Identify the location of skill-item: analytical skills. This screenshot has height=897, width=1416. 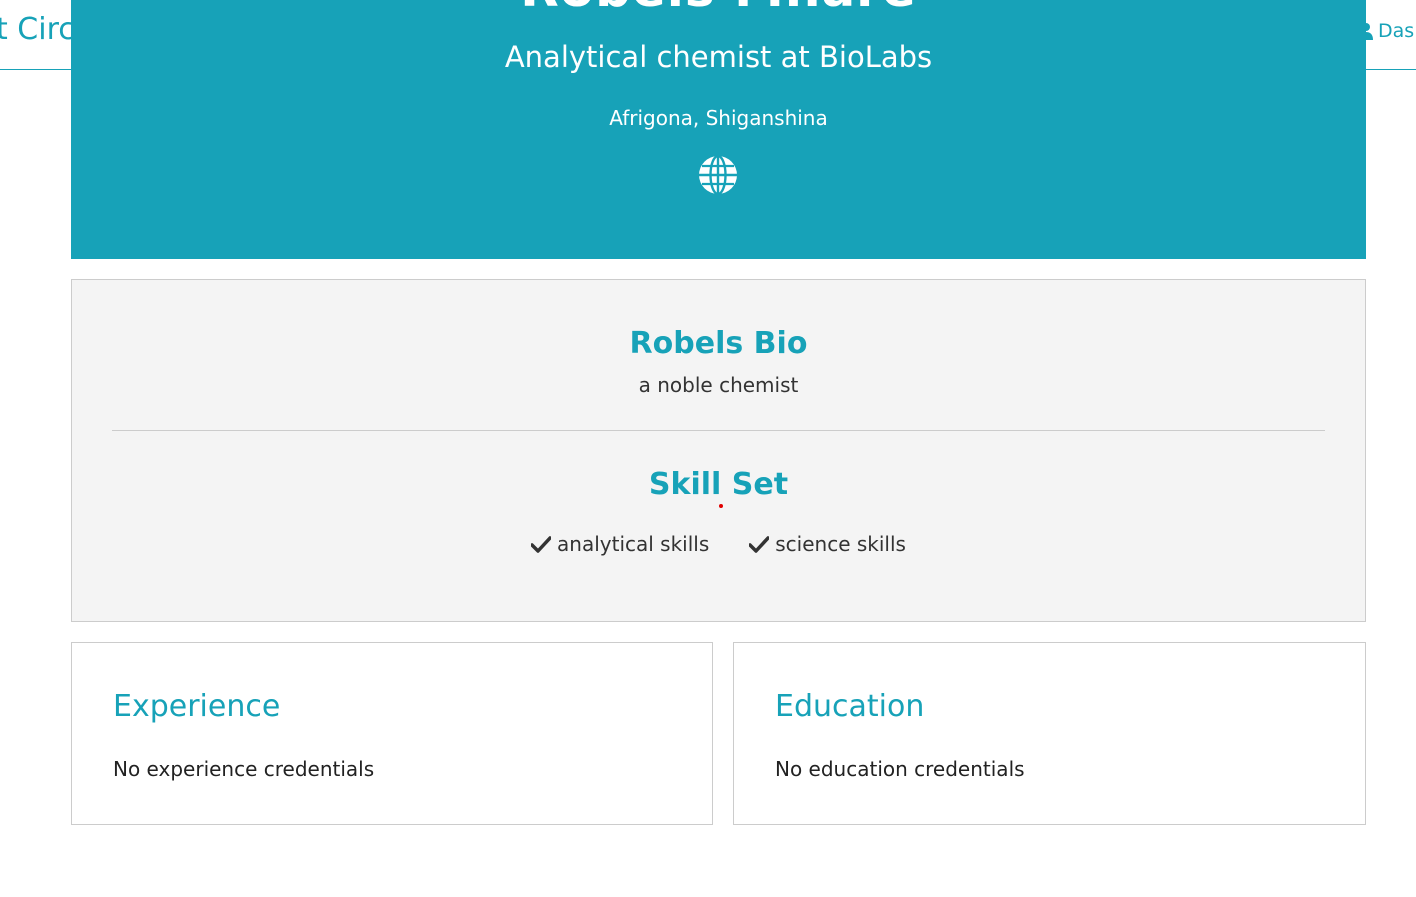
(620, 544).